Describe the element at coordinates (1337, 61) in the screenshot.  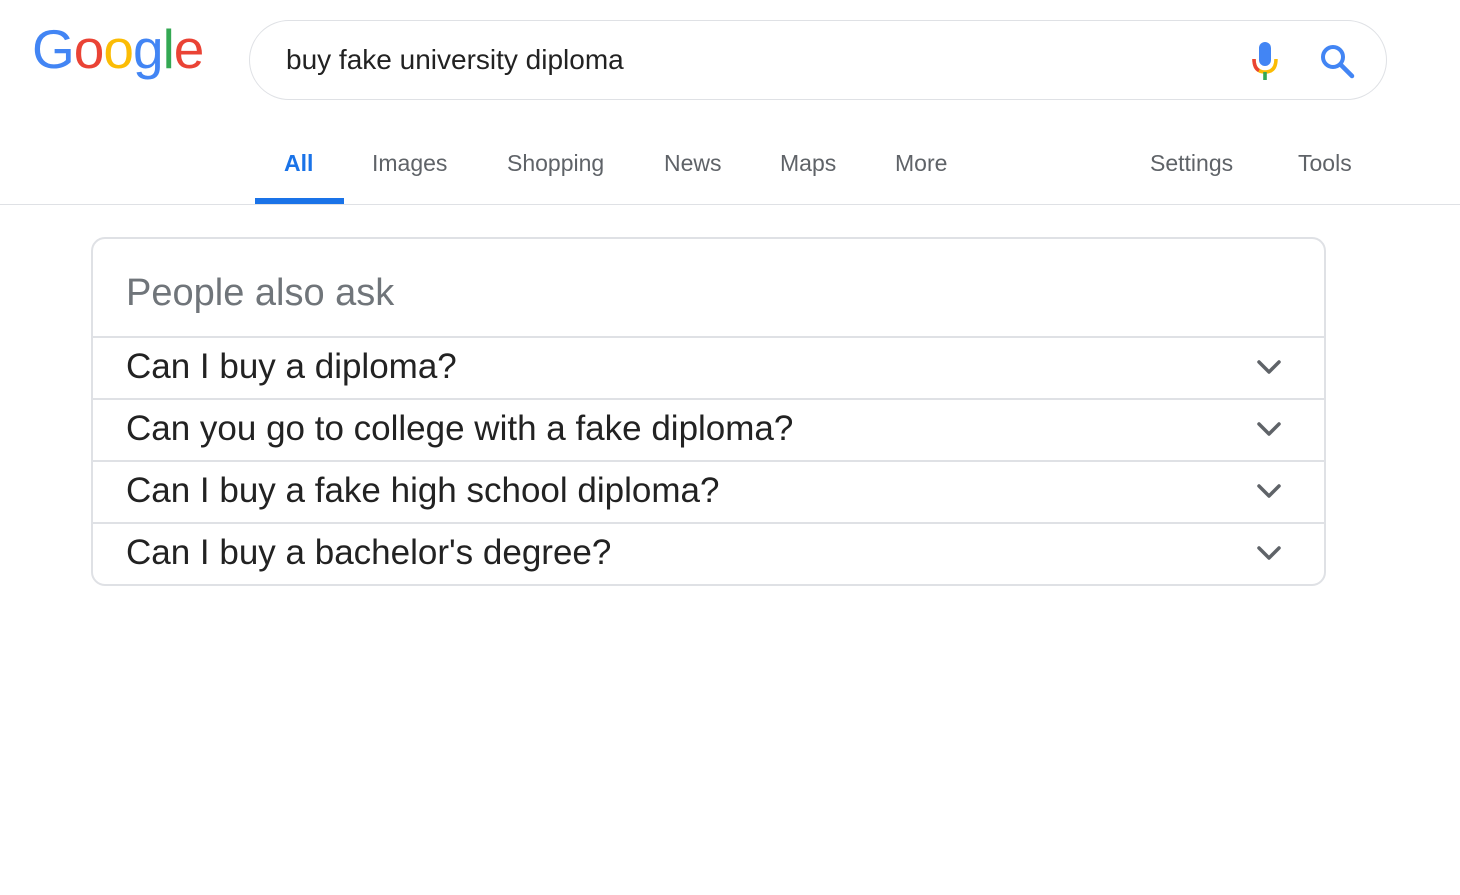
I see `magnifier-icon` at that location.